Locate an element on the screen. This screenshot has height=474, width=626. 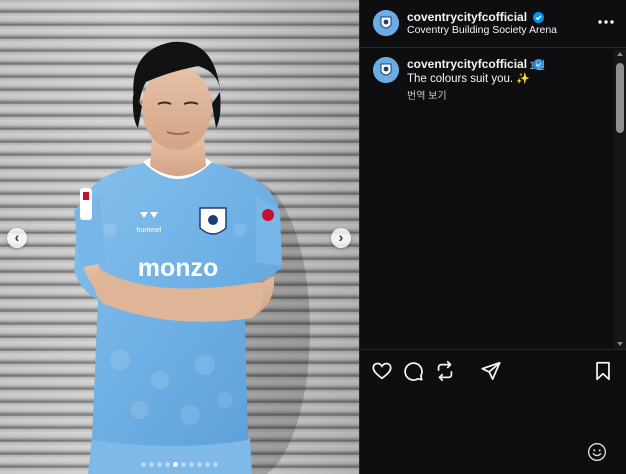
scrollbar-thumb is located at coordinates (620, 98).